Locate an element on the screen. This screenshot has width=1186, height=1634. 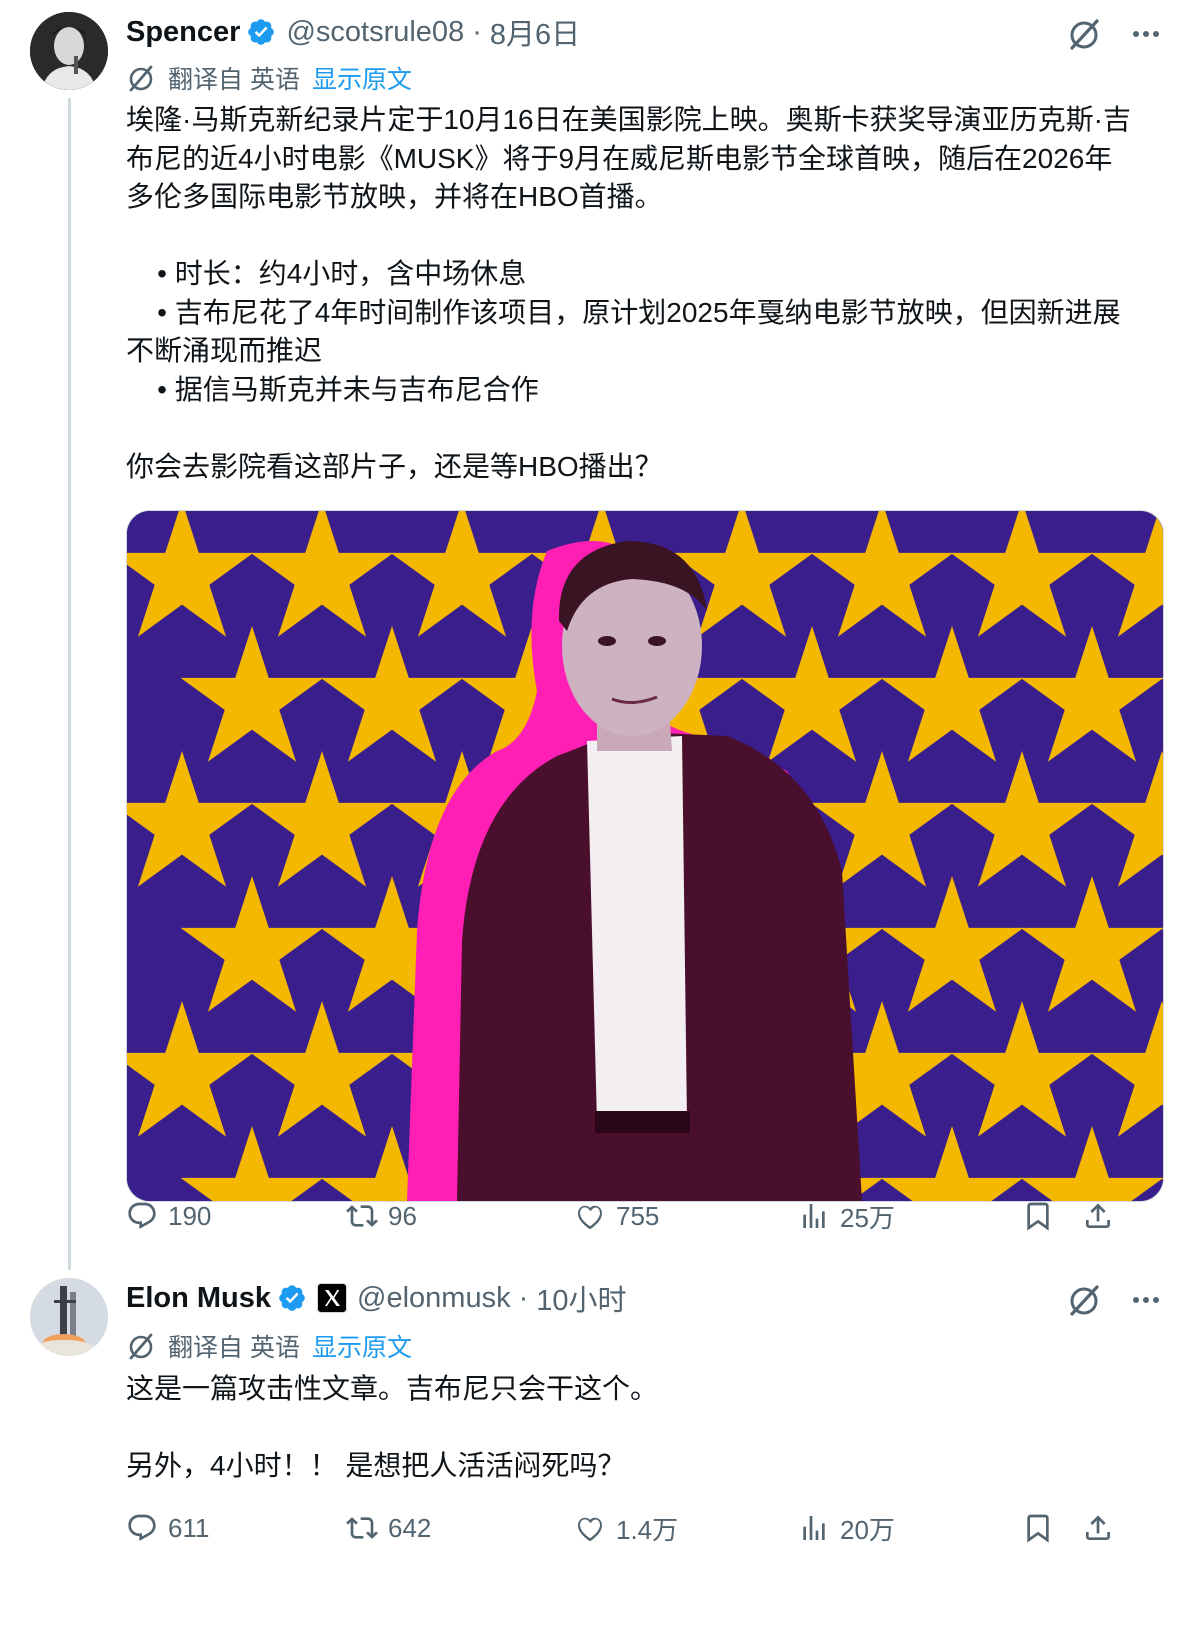
tweet-actions: 190 96 755 25万 is located at coordinates (646, 1216).